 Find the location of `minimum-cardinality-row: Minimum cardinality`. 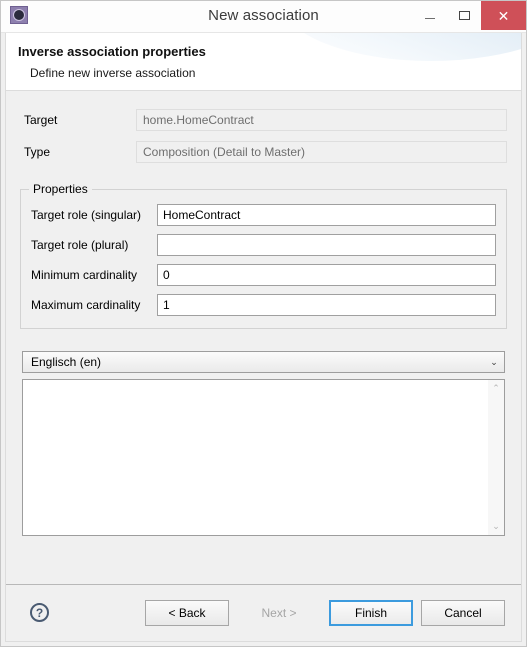

minimum-cardinality-row: Minimum cardinality is located at coordinates (263, 275).